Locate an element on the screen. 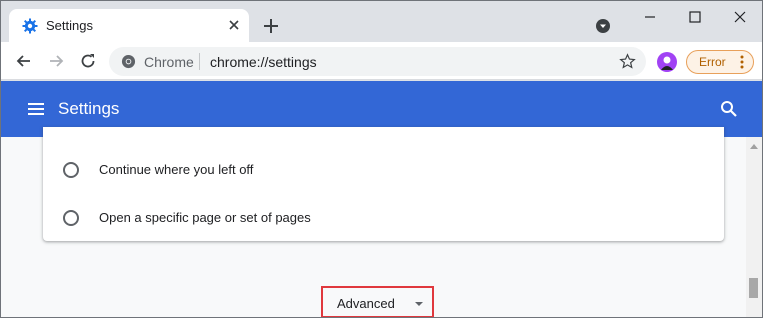 The image size is (763, 318). advanced-label: Advanced is located at coordinates (366, 303).